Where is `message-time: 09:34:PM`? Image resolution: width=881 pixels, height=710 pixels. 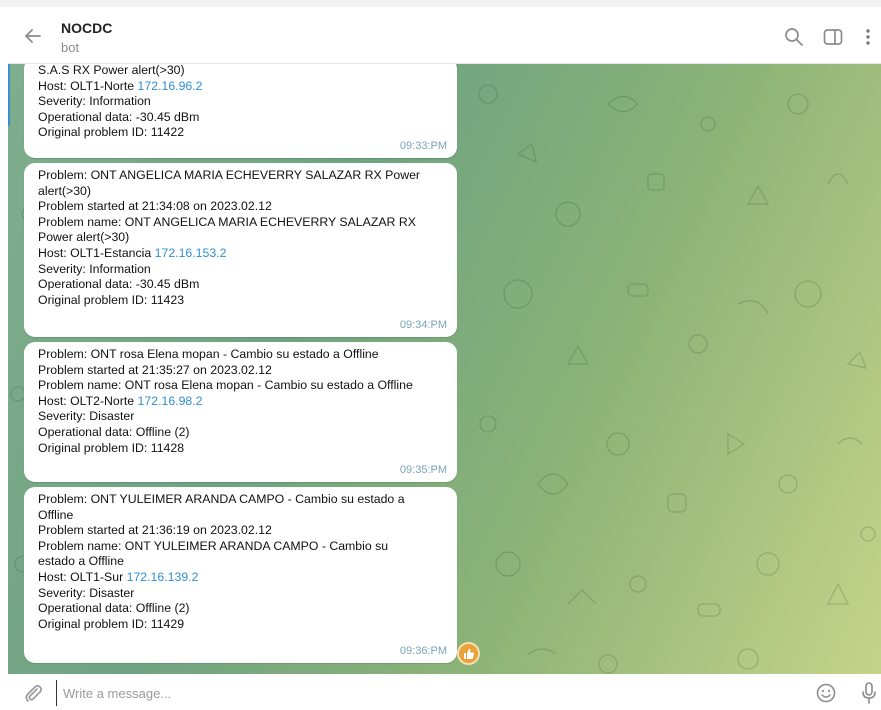 message-time: 09:34:PM is located at coordinates (423, 325).